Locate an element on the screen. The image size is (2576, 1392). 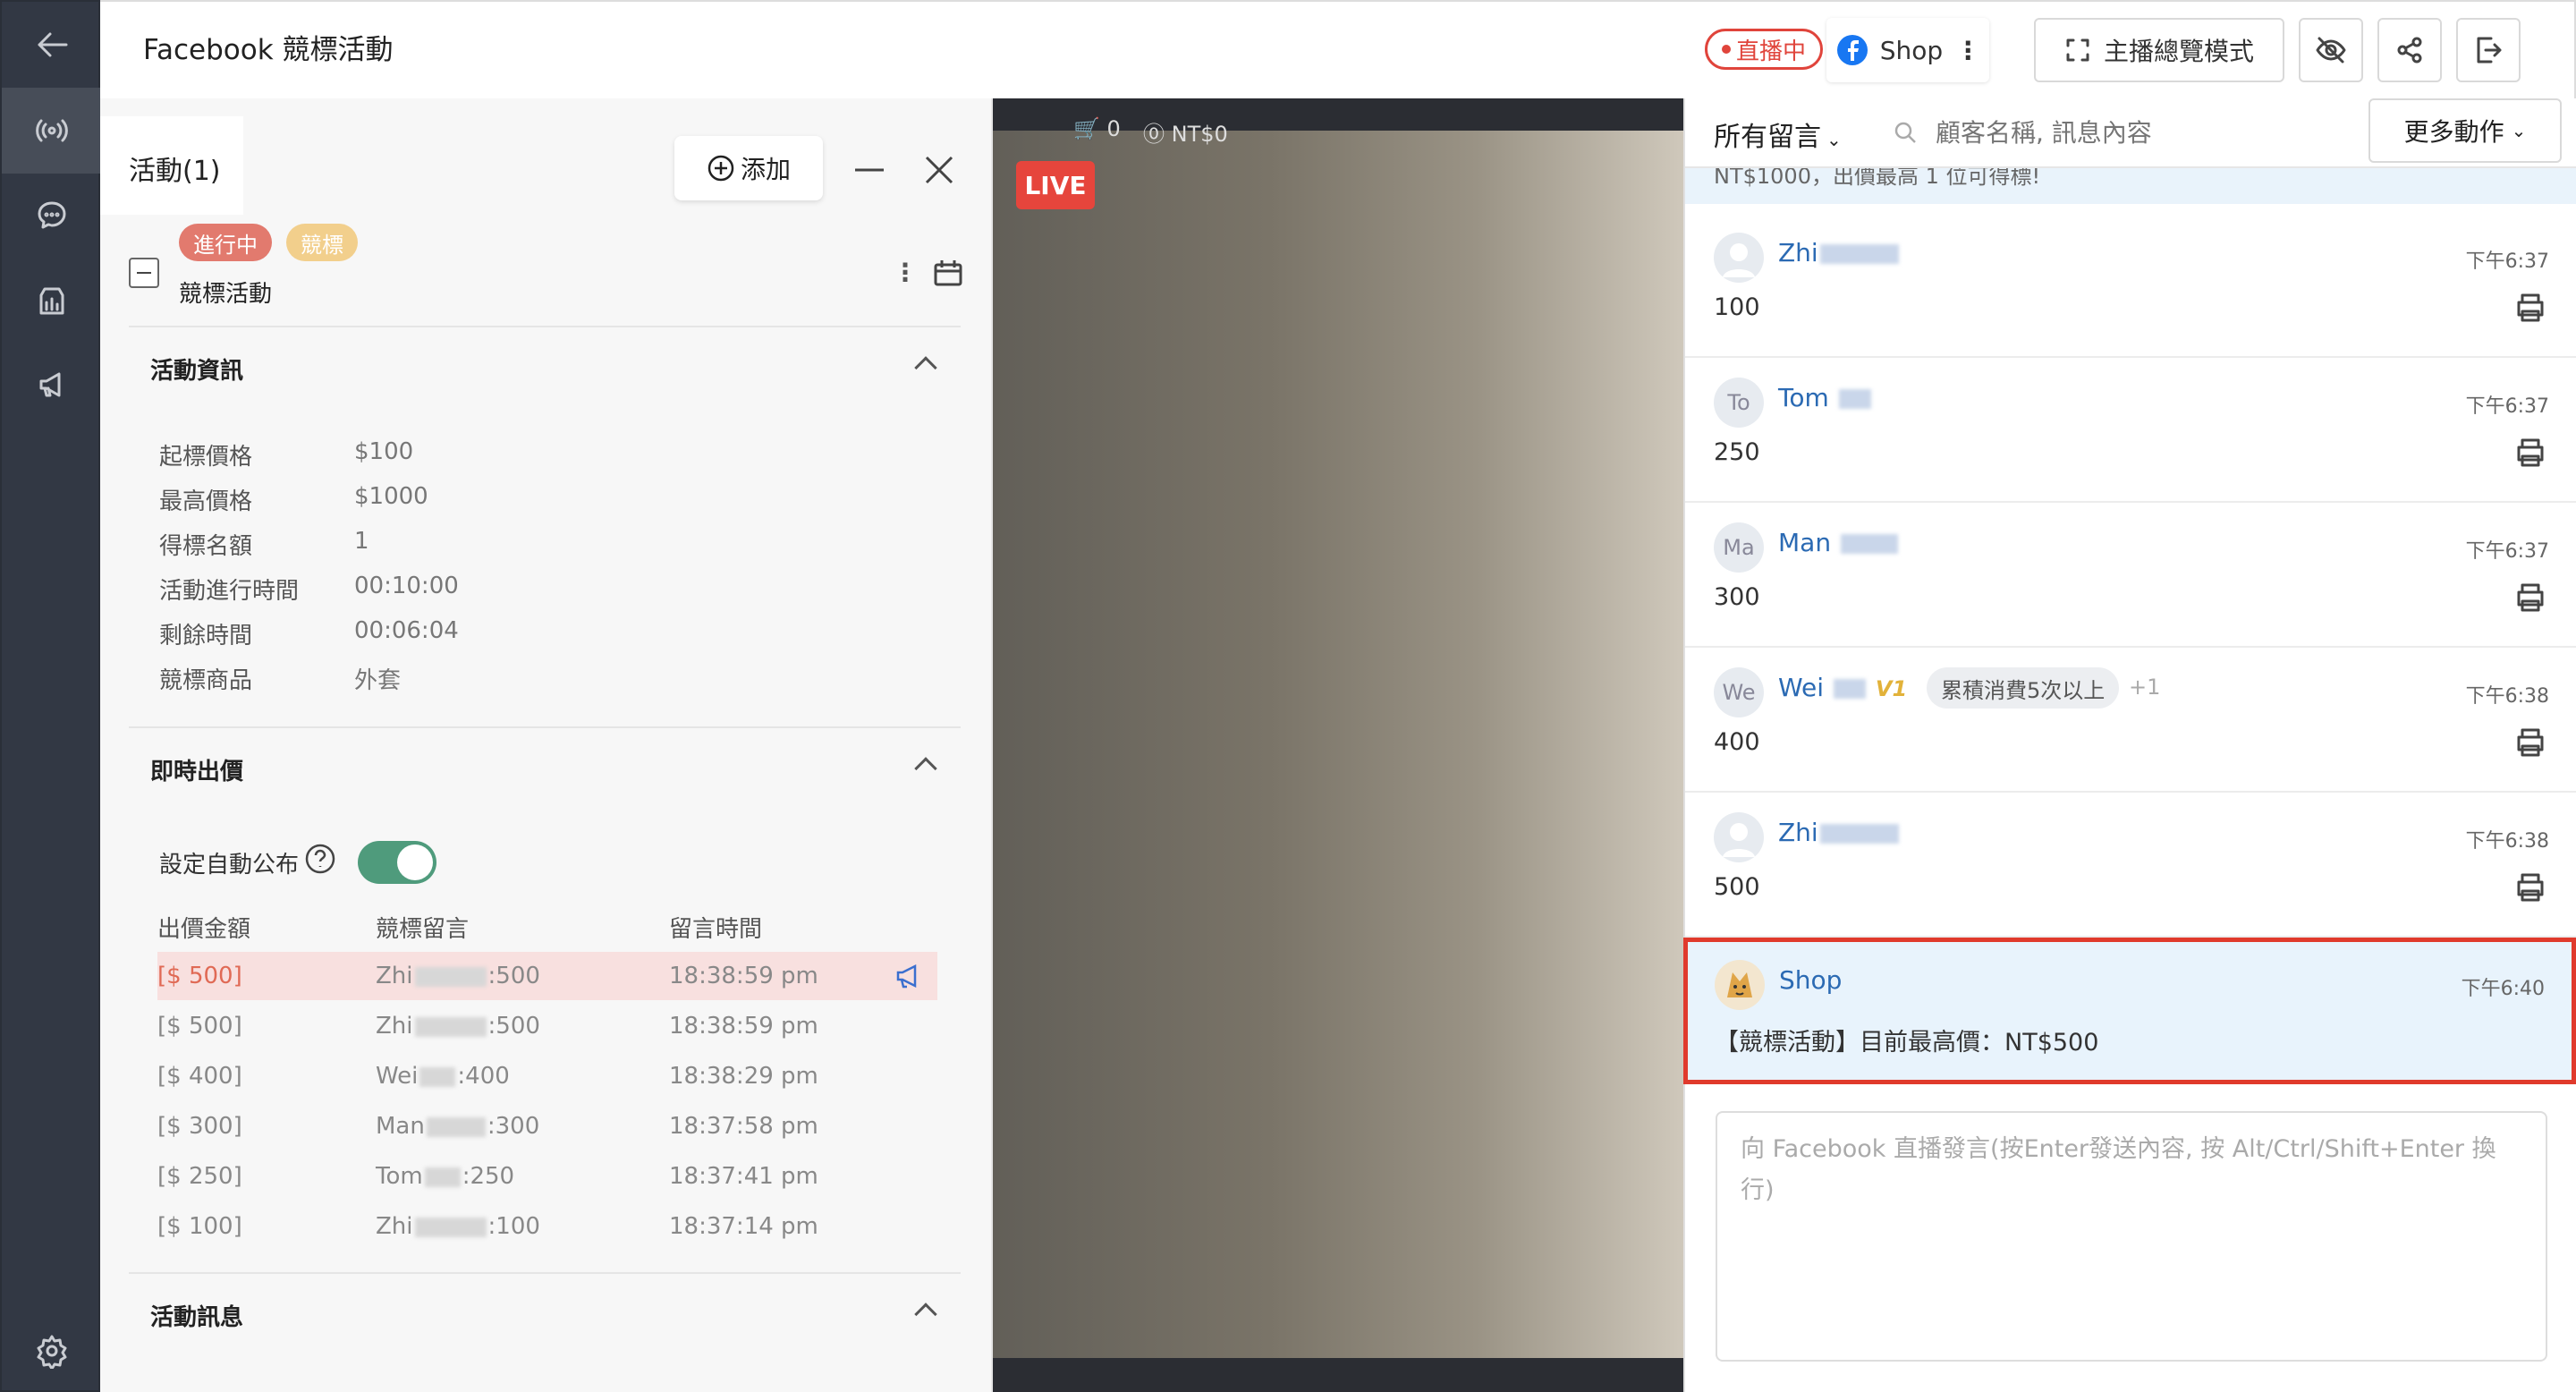
more-tags-count: +1 is located at coordinates (2145, 687).